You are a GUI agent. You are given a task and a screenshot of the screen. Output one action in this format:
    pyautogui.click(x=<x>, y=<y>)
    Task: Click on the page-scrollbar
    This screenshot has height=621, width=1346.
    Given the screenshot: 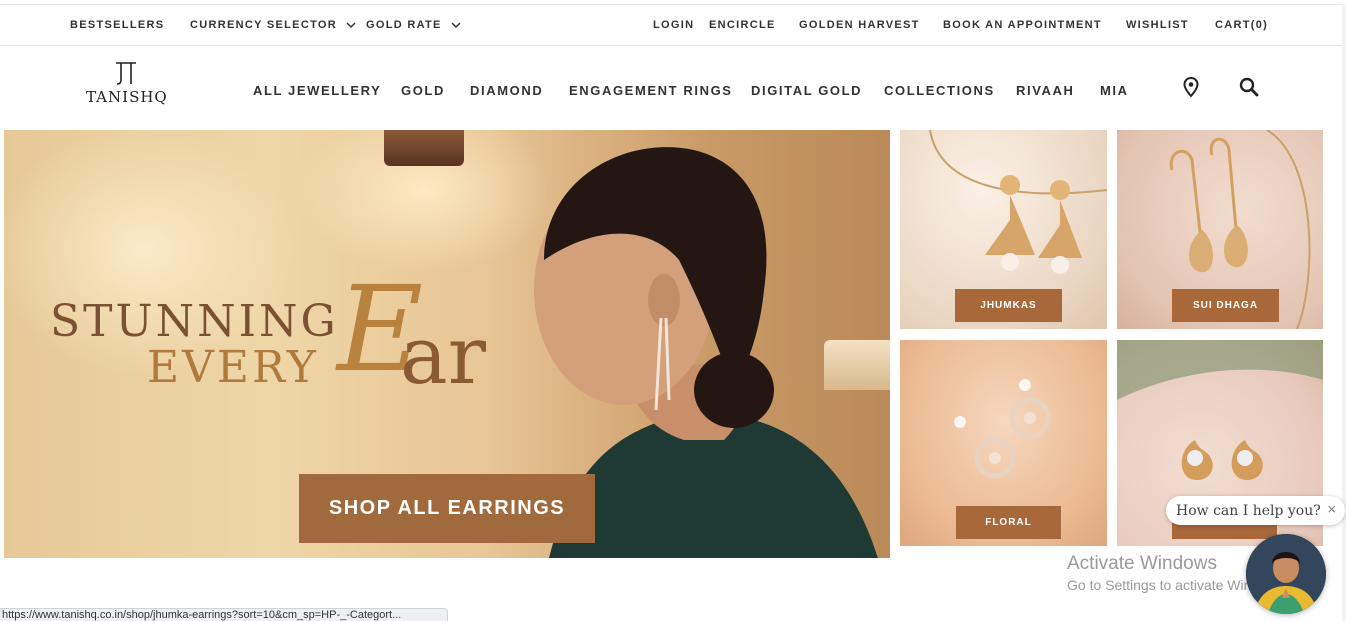 What is the action you would take?
    pyautogui.click(x=1344, y=312)
    